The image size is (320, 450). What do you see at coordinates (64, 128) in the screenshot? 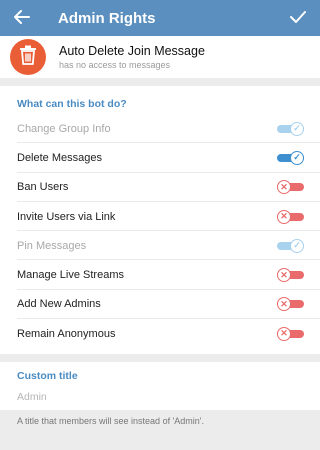
I see `permission-label: Change Group Info` at bounding box center [64, 128].